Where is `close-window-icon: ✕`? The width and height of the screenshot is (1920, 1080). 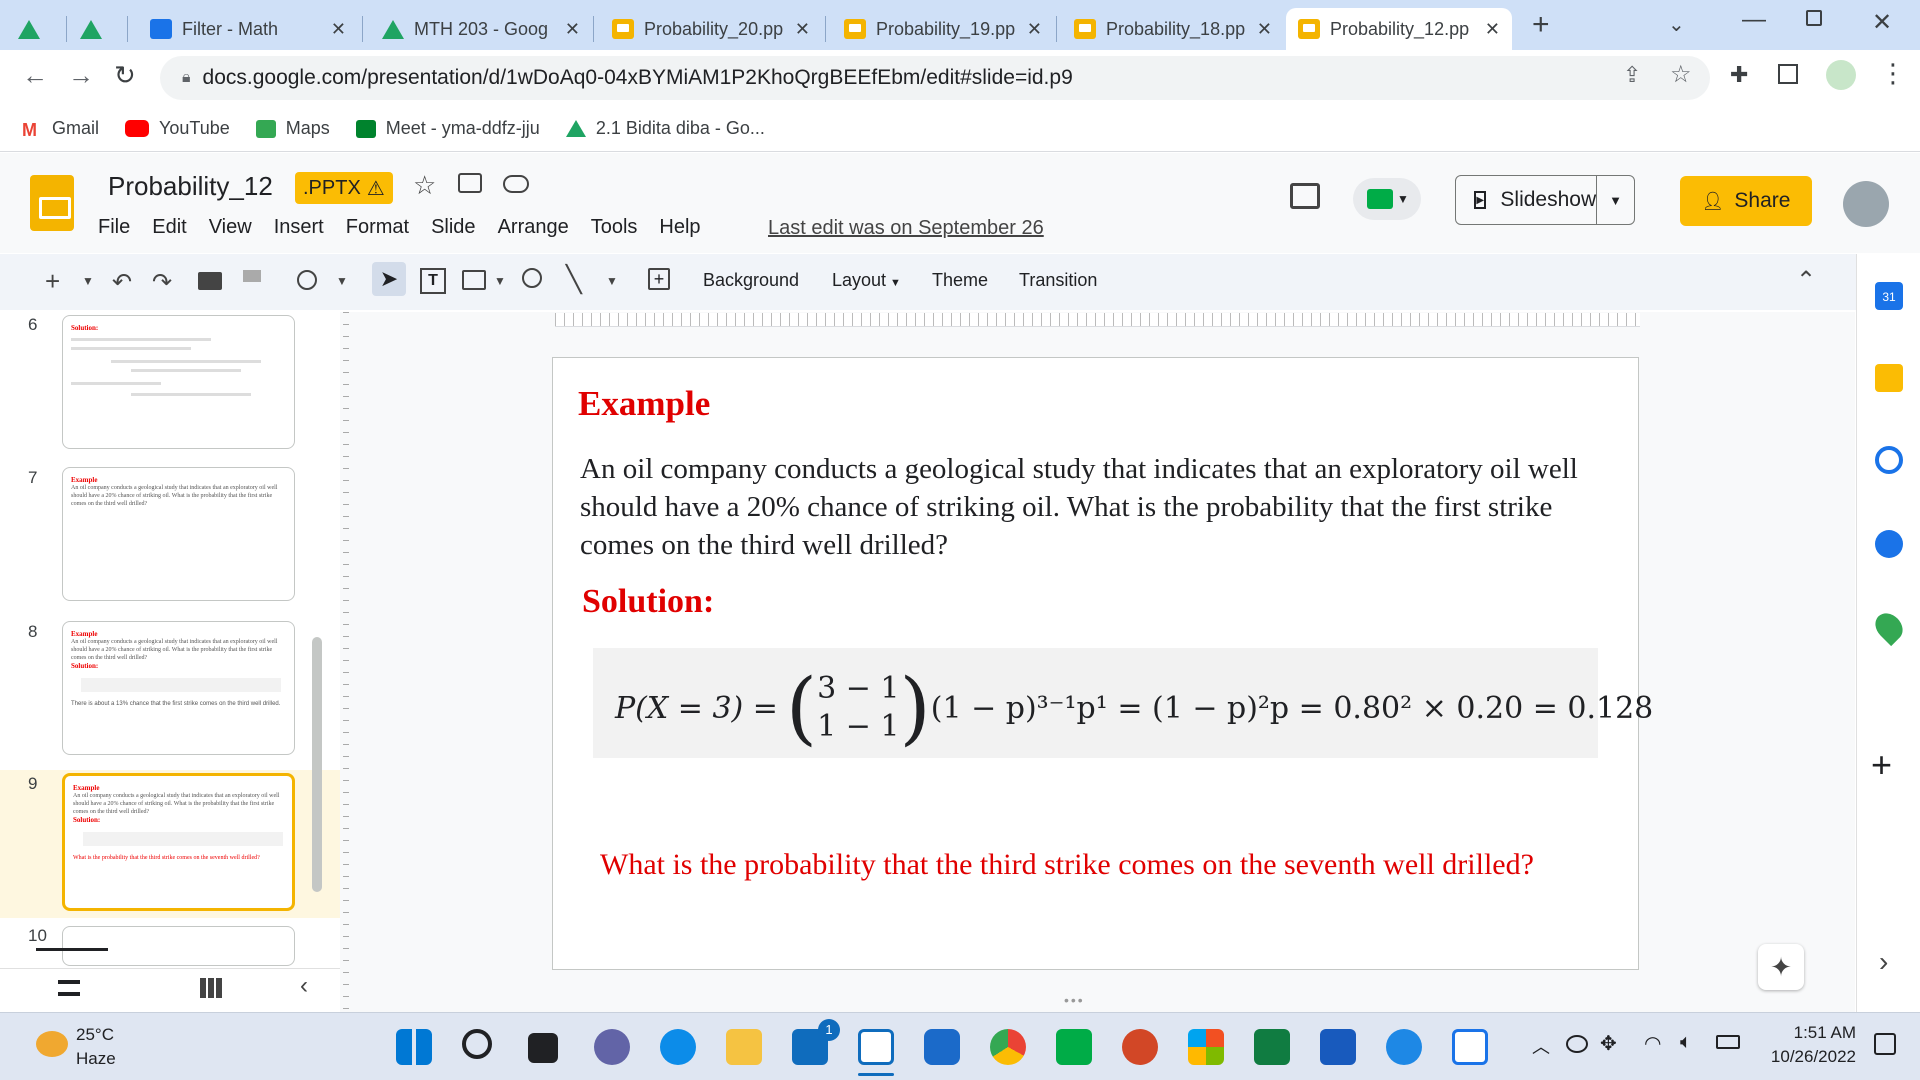 close-window-icon: ✕ is located at coordinates (1882, 22).